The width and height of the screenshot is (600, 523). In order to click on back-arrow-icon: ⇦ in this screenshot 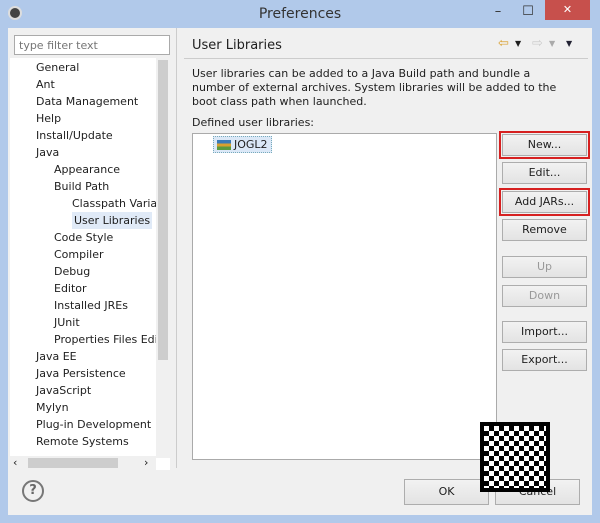, I will do `click(503, 43)`.